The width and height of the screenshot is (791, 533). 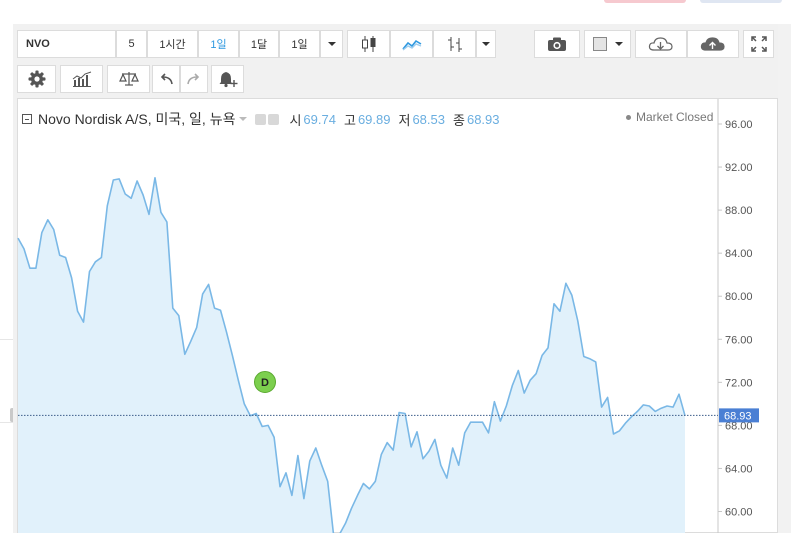 I want to click on low-label: 저, so click(x=404, y=120).